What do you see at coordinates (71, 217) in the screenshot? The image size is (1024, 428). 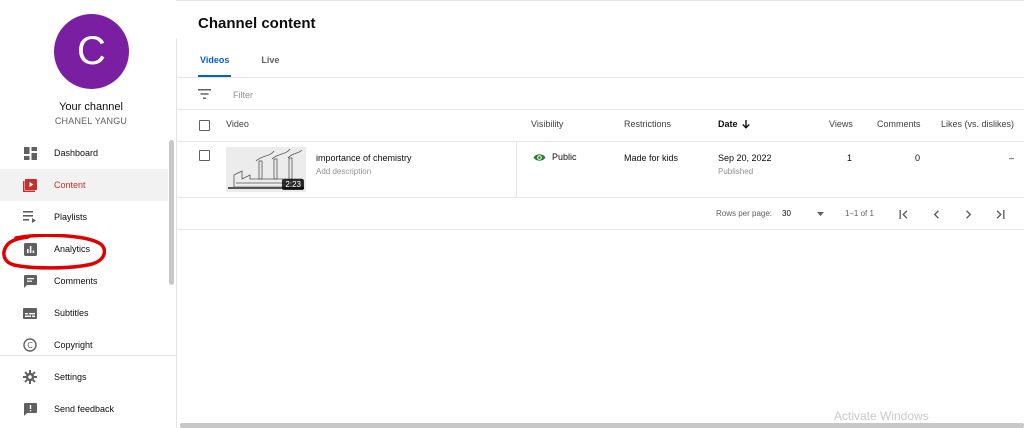 I see `sidebar-item-label: Playlists` at bounding box center [71, 217].